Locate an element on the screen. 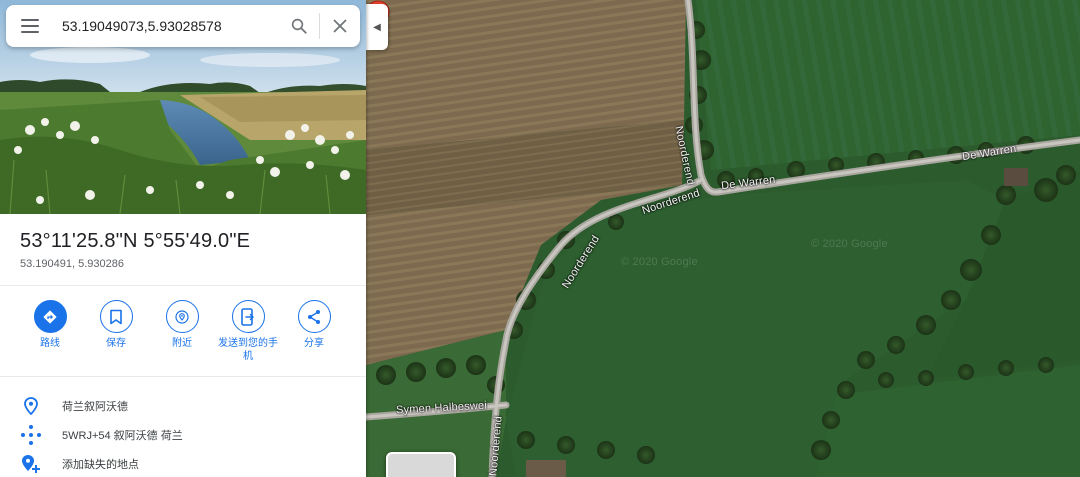  bookmark-icon is located at coordinates (116, 316).